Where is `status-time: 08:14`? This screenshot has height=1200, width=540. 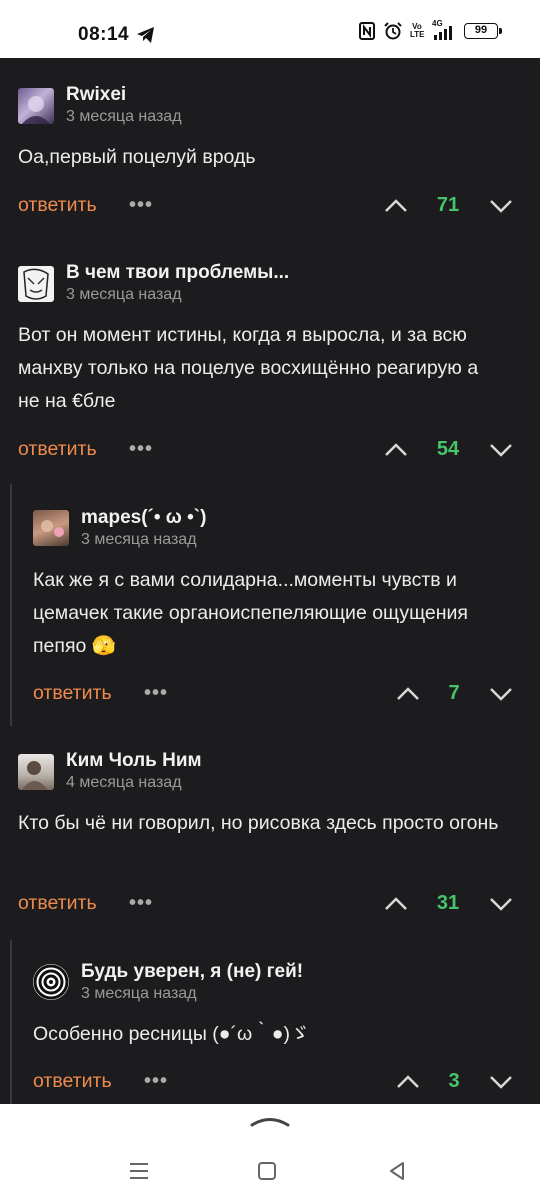 status-time: 08:14 is located at coordinates (104, 34).